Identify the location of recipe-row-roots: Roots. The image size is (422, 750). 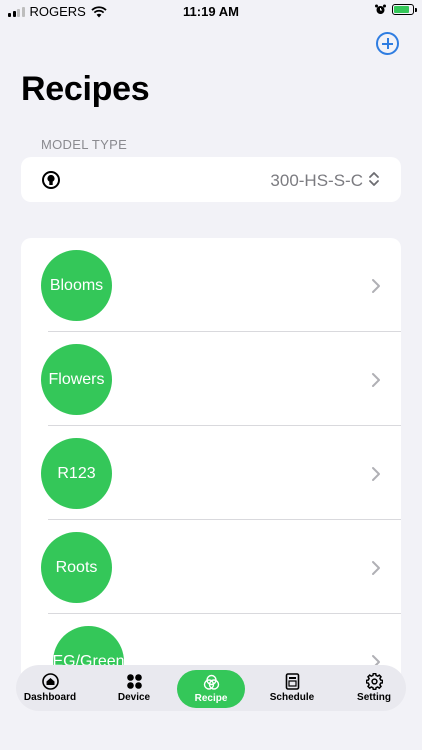
(211, 567).